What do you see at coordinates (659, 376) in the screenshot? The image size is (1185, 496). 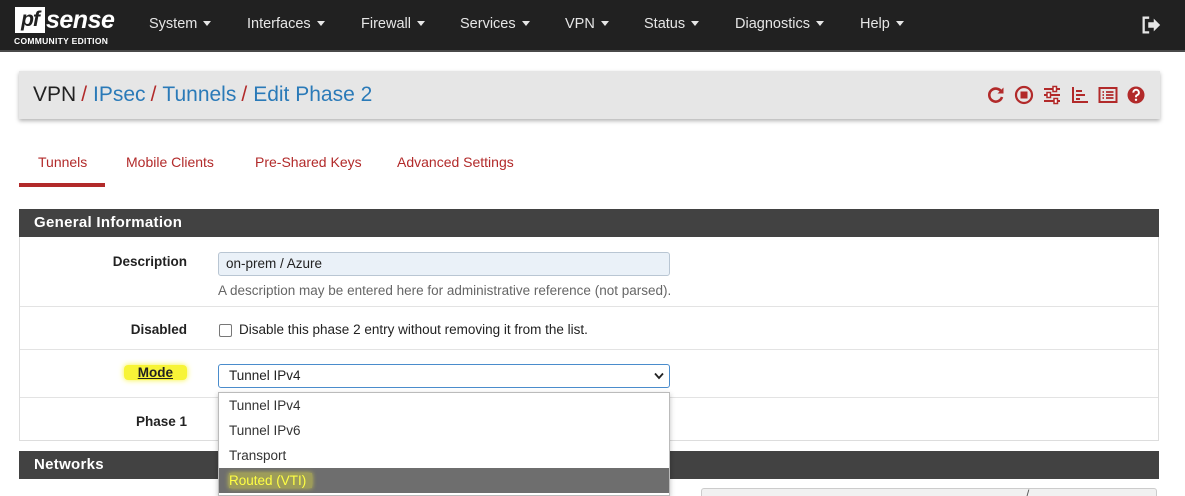 I see `chevron-down-icon` at bounding box center [659, 376].